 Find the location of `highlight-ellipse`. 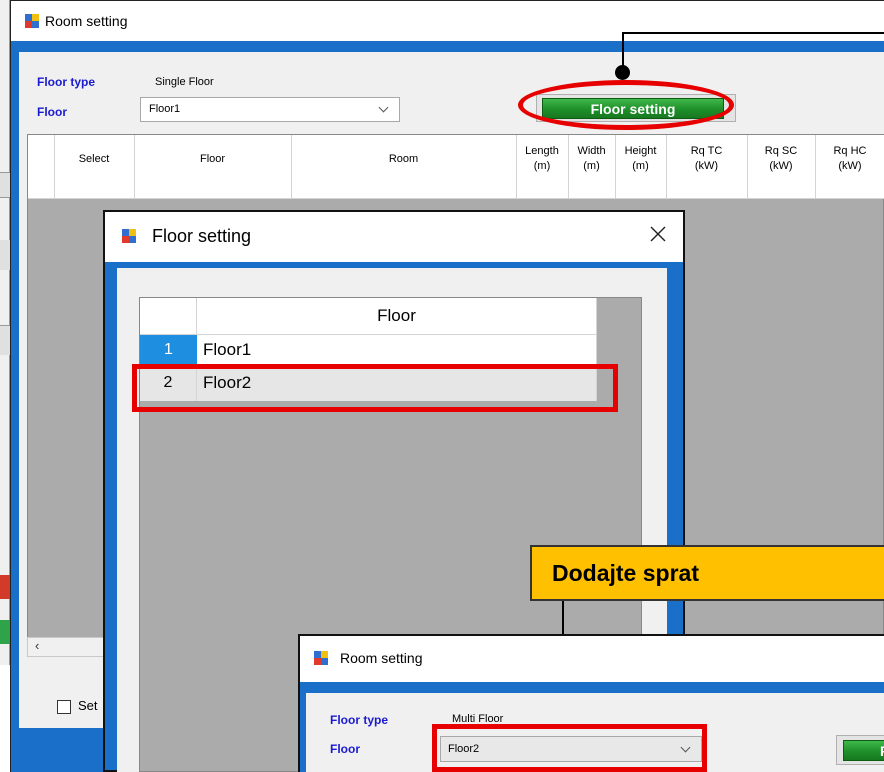

highlight-ellipse is located at coordinates (626, 105).